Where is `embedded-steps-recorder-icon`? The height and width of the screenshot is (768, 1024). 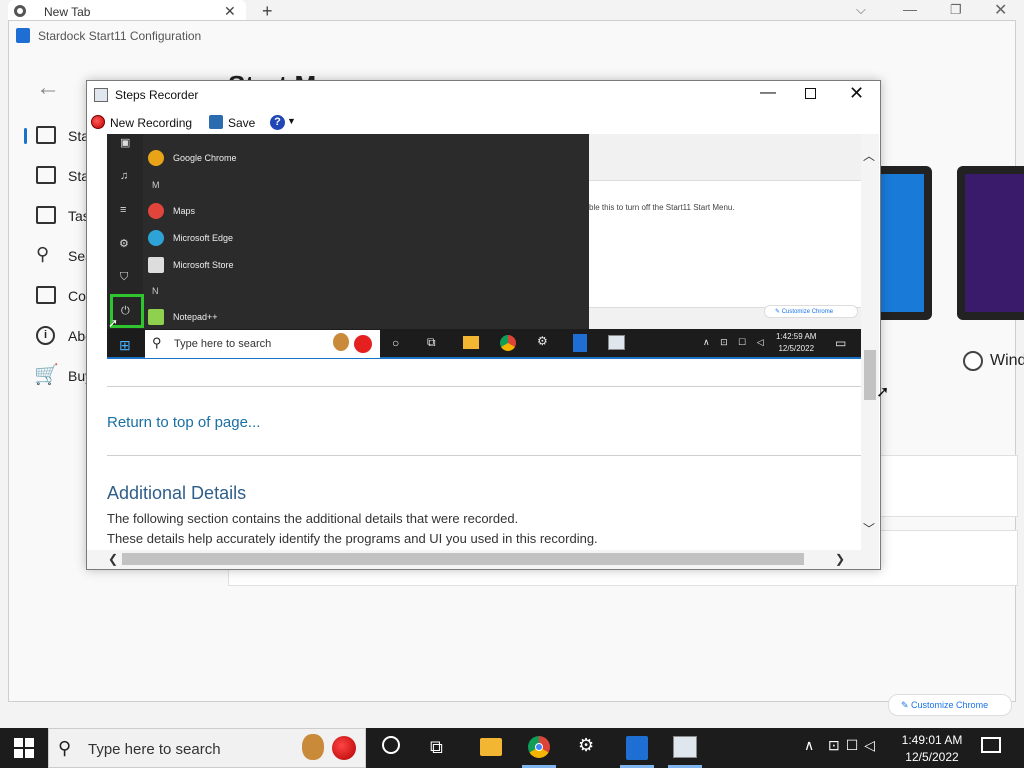 embedded-steps-recorder-icon is located at coordinates (616, 342).